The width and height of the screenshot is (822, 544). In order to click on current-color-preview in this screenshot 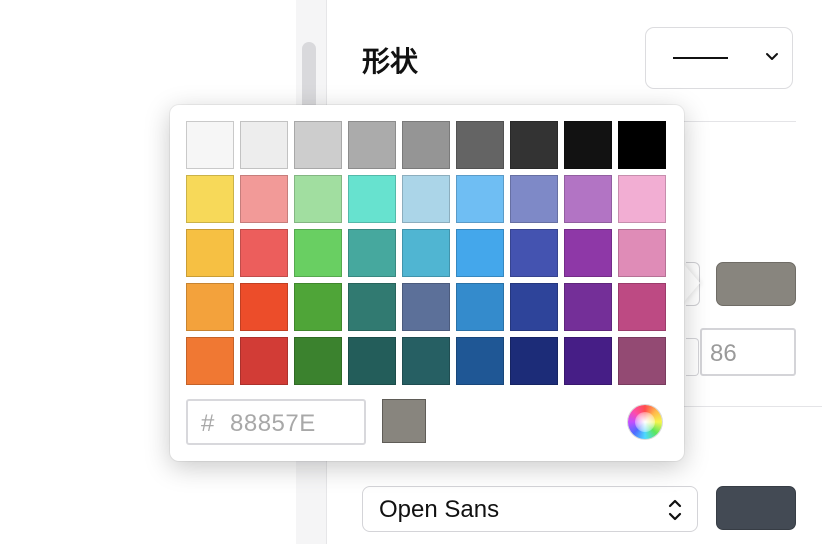, I will do `click(404, 421)`.